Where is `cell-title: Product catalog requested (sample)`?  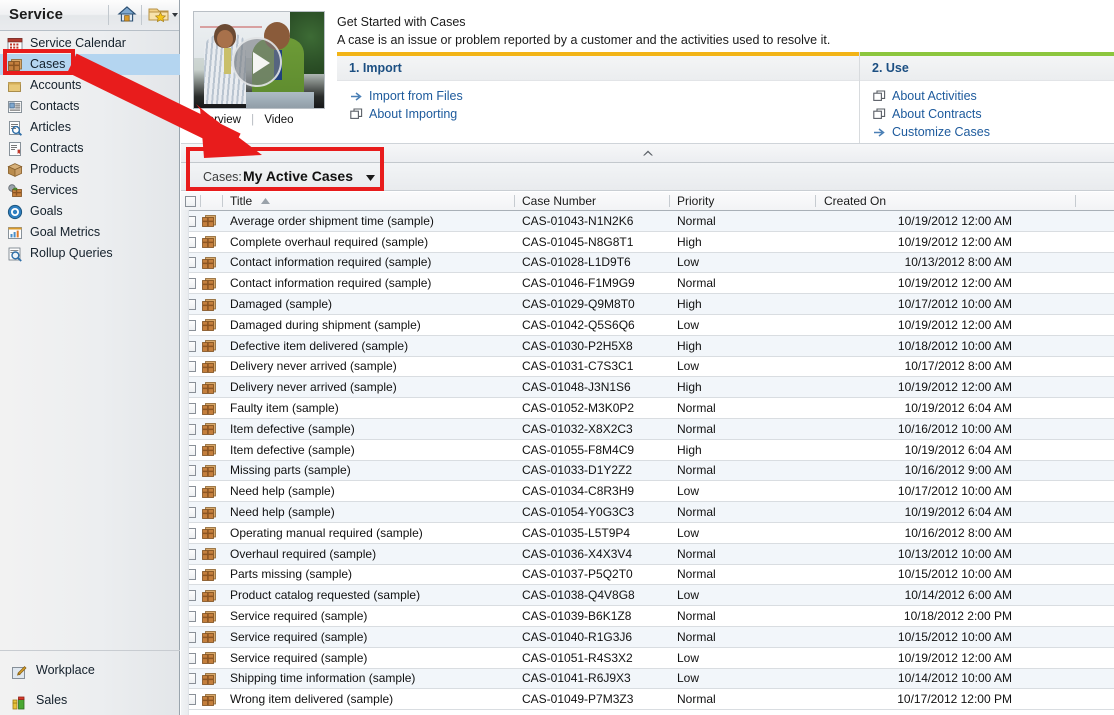 cell-title: Product catalog requested (sample) is located at coordinates (369, 595).